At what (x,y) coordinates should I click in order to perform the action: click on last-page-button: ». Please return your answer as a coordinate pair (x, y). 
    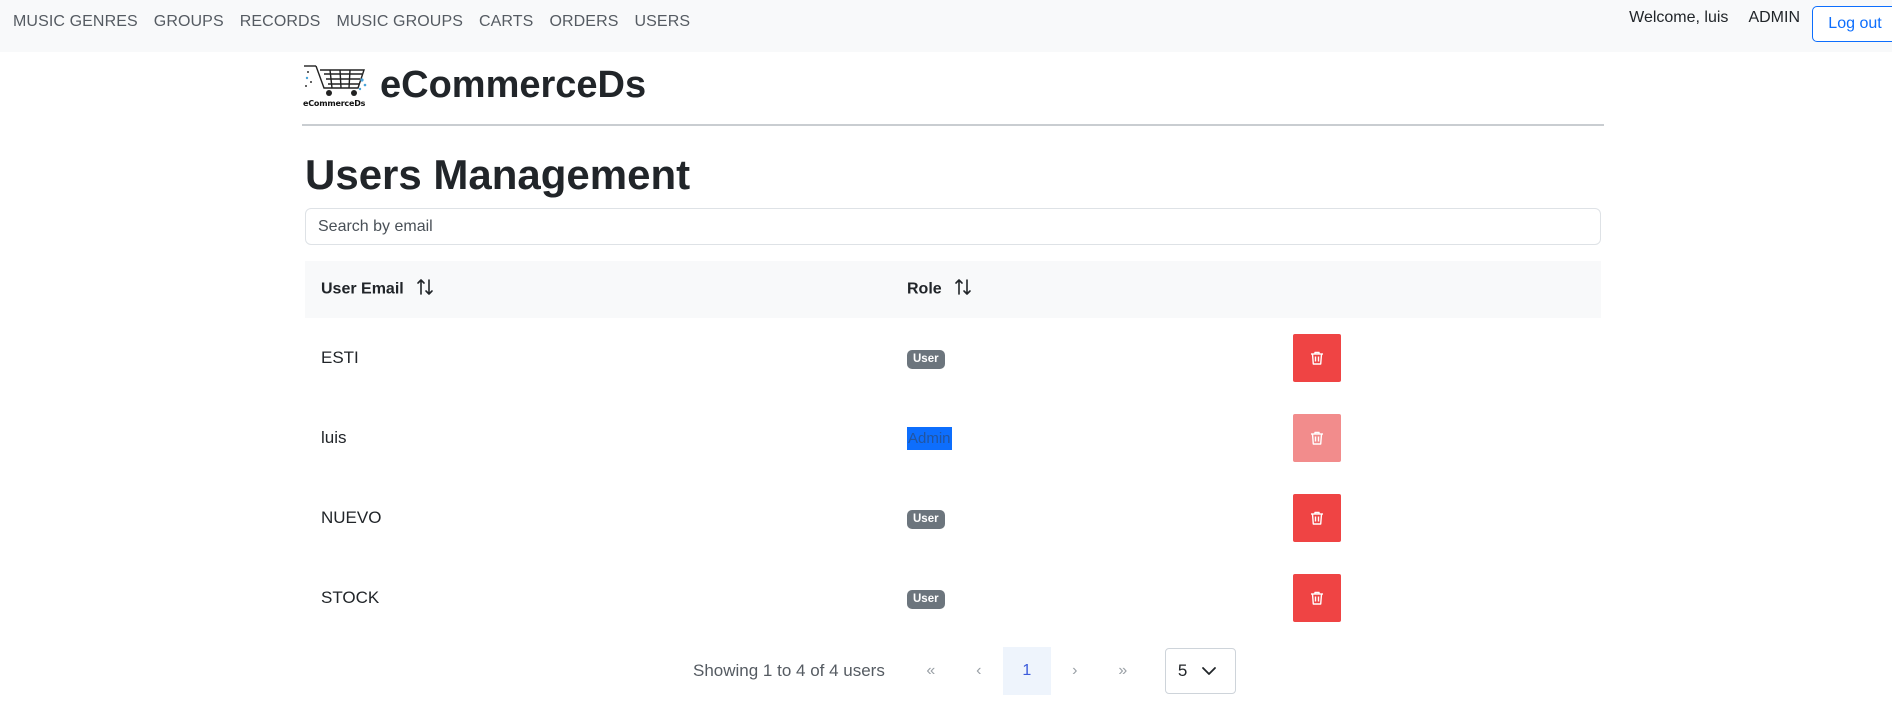
    Looking at the image, I should click on (1123, 671).